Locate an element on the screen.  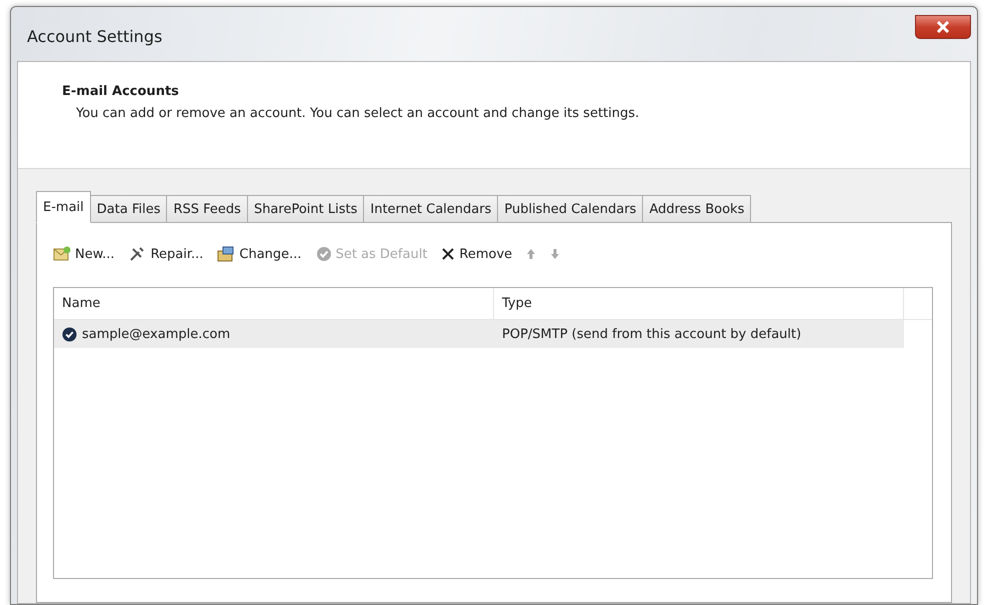
close-icon is located at coordinates (943, 27).